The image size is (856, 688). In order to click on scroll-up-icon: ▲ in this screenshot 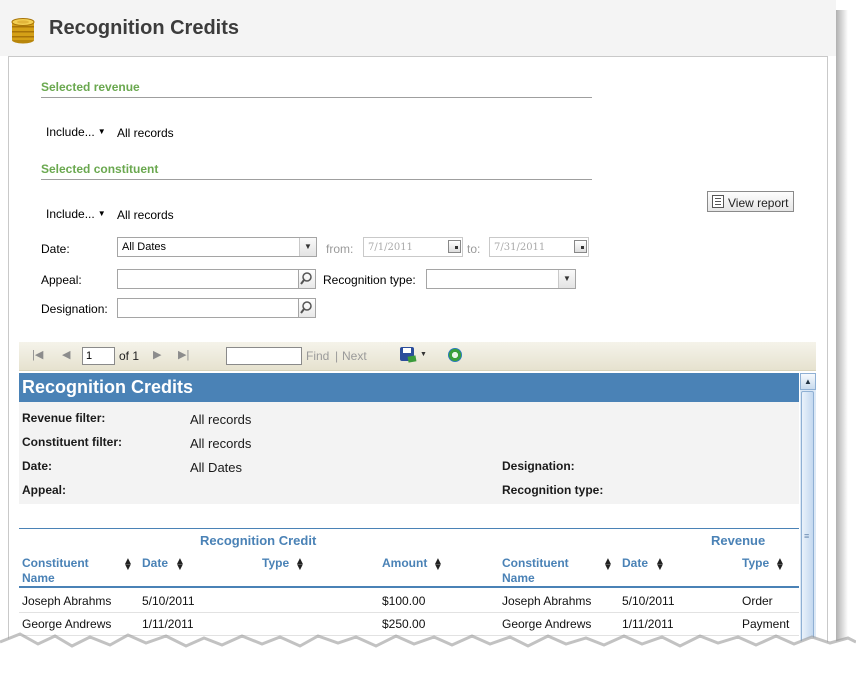, I will do `click(808, 381)`.